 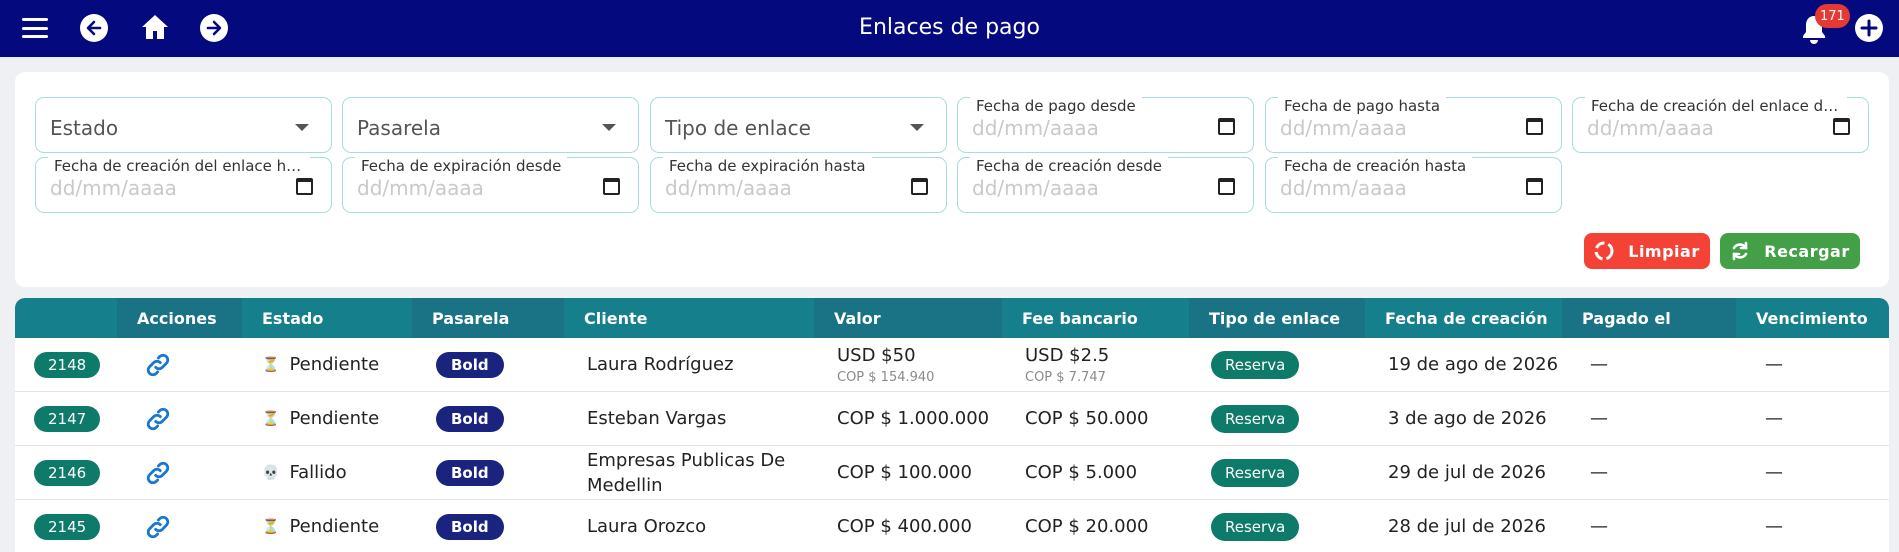 I want to click on link-type-select: Tipo de enlace, so click(x=798, y=125).